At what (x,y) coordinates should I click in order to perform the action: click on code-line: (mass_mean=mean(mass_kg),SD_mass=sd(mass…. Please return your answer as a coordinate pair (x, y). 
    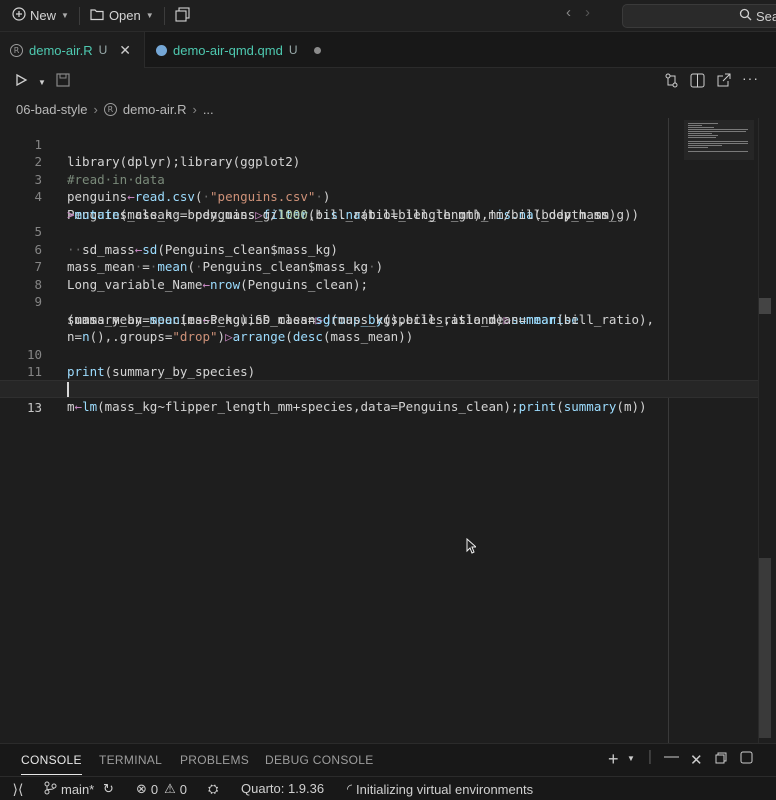
    Looking at the image, I should click on (380, 310).